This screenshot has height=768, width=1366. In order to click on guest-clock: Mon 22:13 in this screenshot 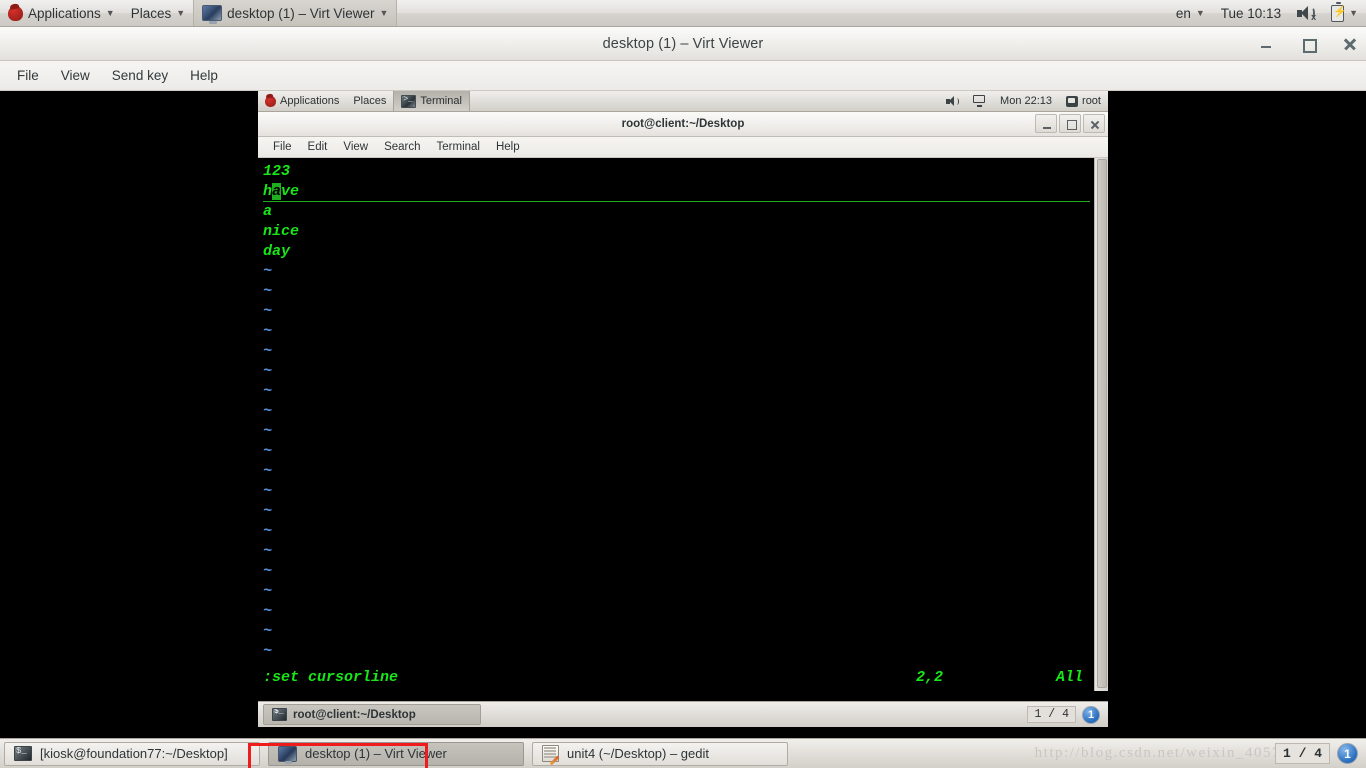, I will do `click(1026, 101)`.